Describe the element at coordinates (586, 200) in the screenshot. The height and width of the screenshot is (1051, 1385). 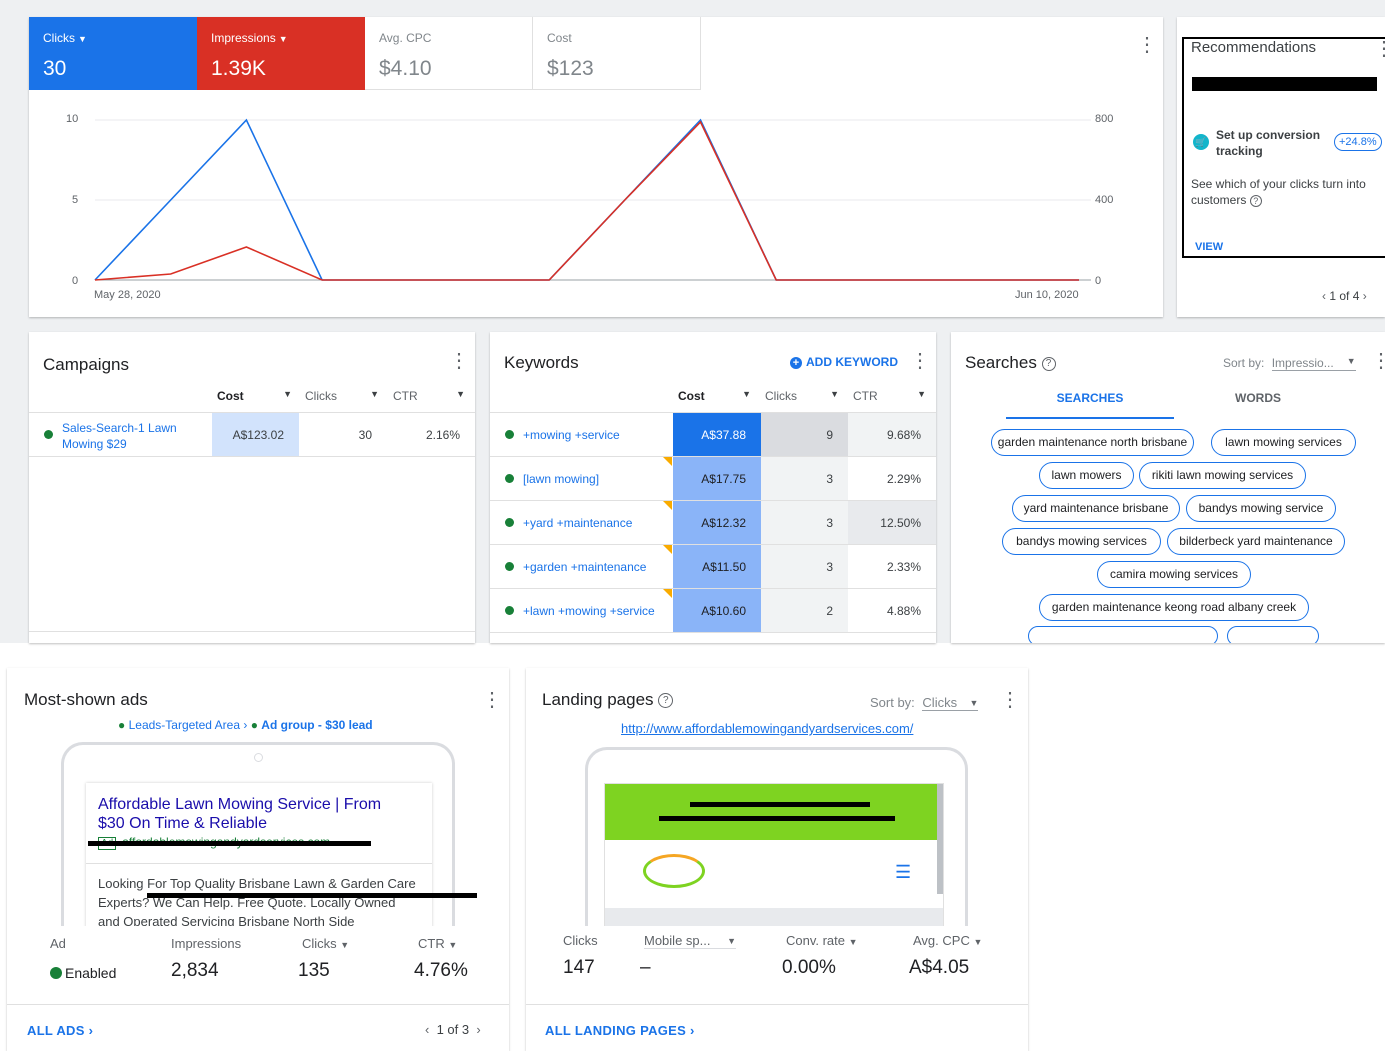
I see `impressions-series-line` at that location.